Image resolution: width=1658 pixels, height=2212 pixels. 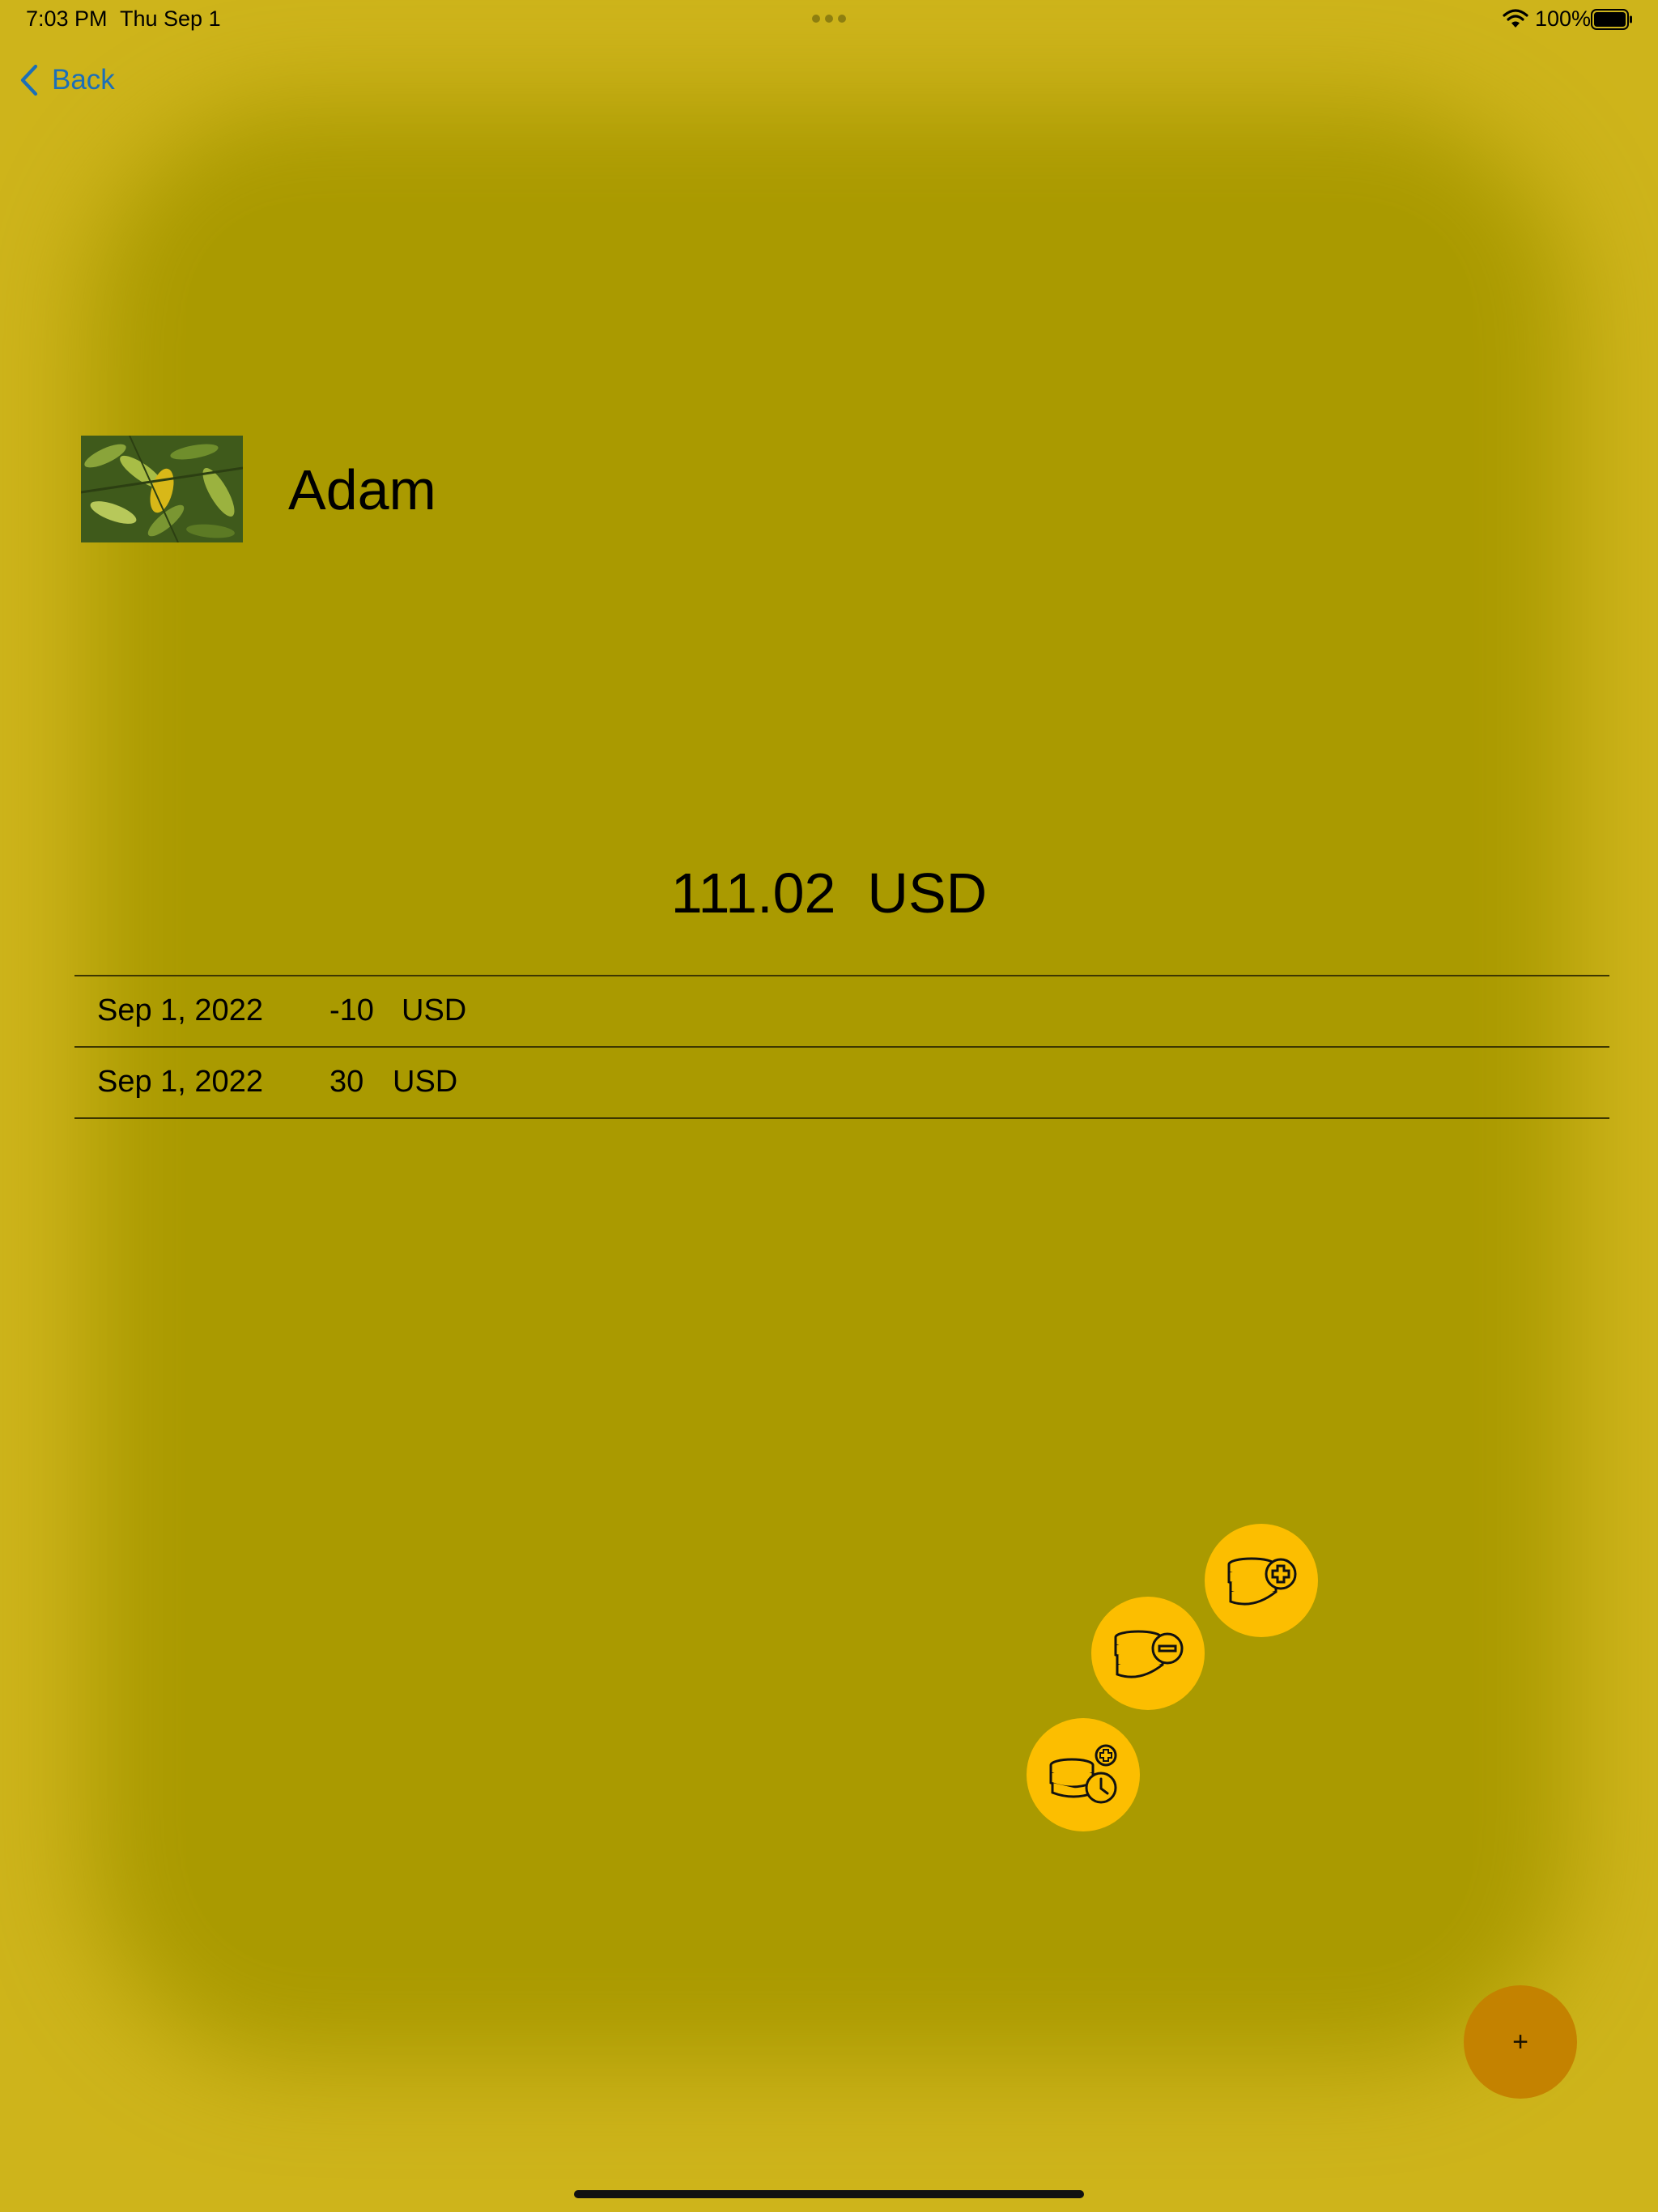 What do you see at coordinates (346, 1082) in the screenshot?
I see `transaction-amount: 30` at bounding box center [346, 1082].